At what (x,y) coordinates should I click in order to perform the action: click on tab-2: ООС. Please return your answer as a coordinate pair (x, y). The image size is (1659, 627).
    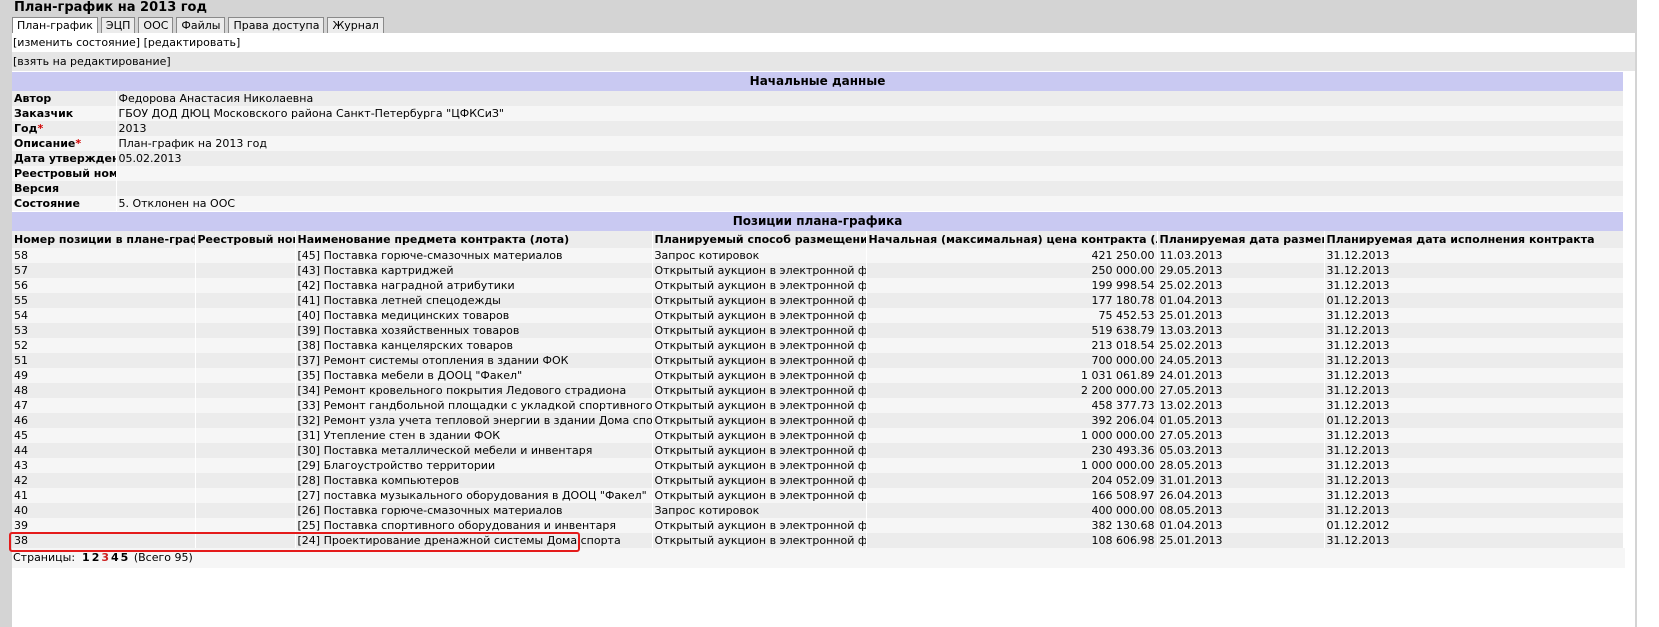
    Looking at the image, I should click on (156, 25).